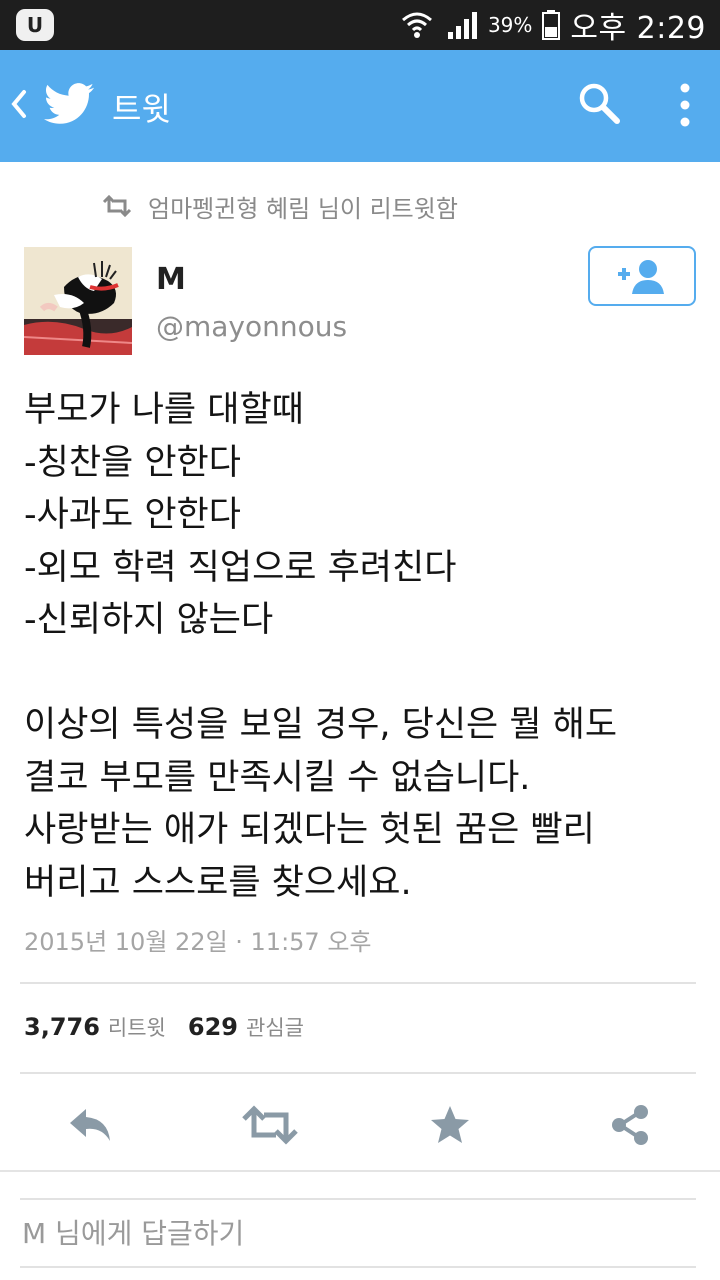  What do you see at coordinates (510, 25) in the screenshot?
I see `battery-percent: 39%` at bounding box center [510, 25].